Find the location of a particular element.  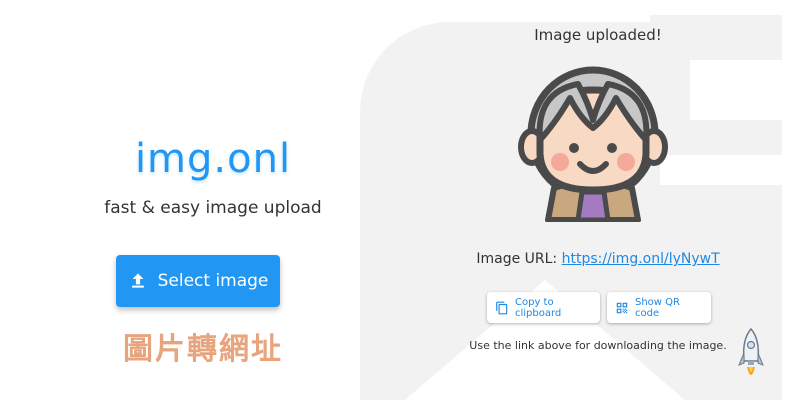

image-url-line: Image URL: https://img.onl/lyNywT is located at coordinates (598, 259).